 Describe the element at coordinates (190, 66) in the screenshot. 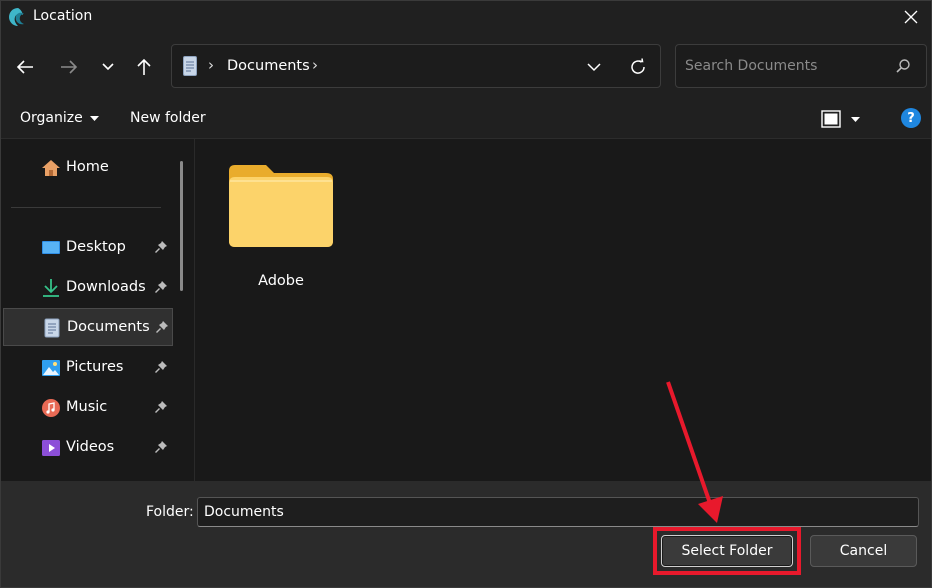

I see `document-icon` at that location.